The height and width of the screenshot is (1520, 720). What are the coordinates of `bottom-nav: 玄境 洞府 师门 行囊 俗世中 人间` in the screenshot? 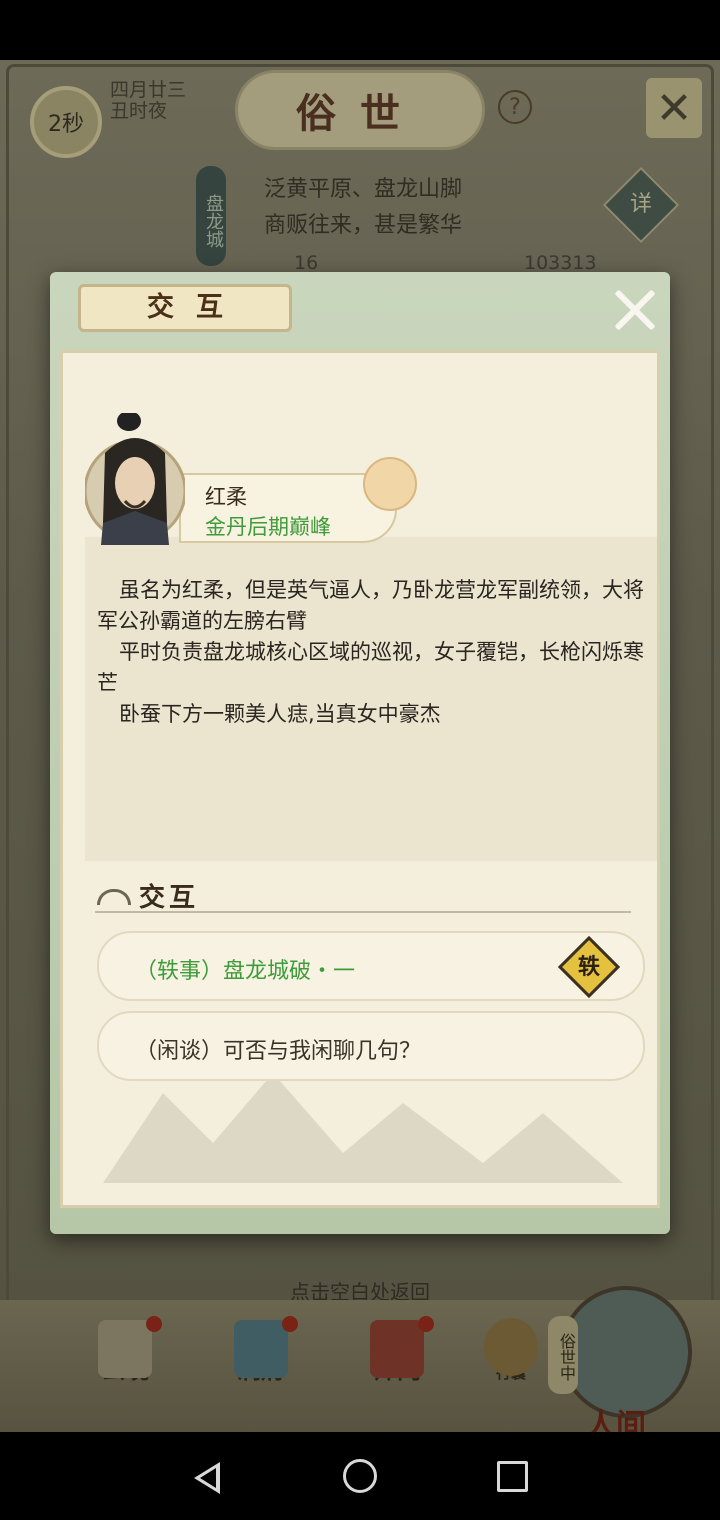 It's located at (360, 1359).